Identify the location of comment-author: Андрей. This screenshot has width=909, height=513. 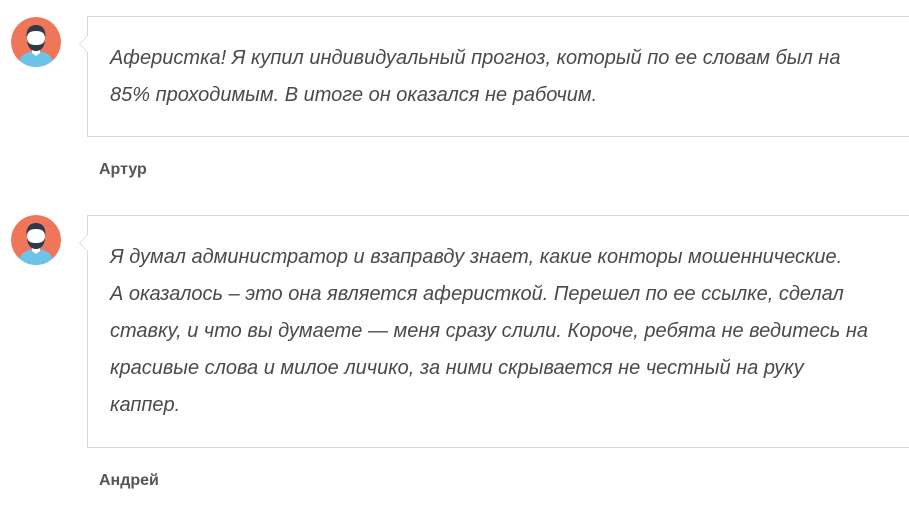
(129, 480).